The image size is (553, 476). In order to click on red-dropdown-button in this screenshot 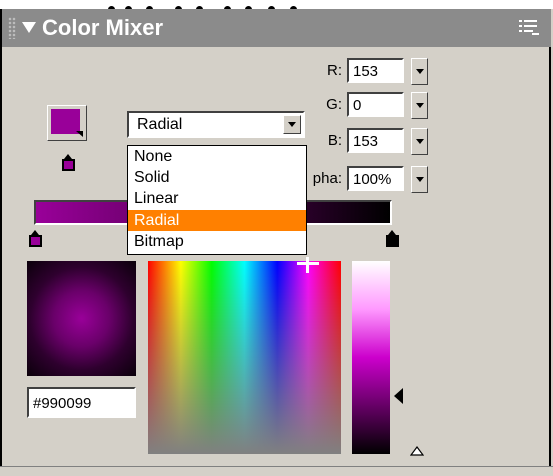, I will do `click(419, 71)`.